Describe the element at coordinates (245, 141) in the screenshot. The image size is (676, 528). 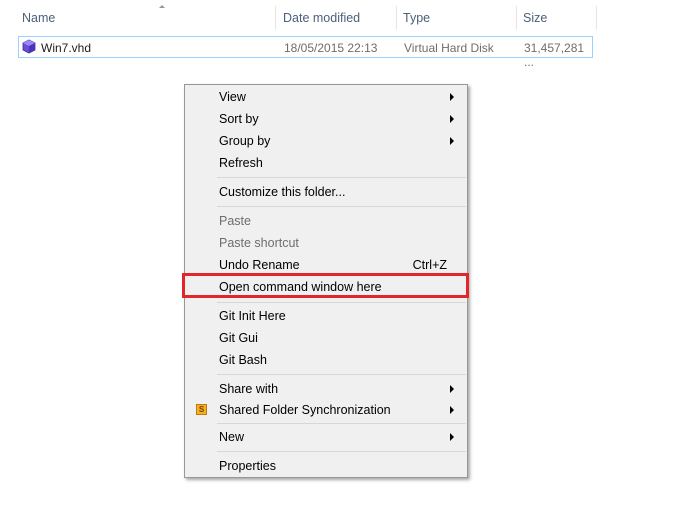
I see `menu-item-label: Group by` at that location.